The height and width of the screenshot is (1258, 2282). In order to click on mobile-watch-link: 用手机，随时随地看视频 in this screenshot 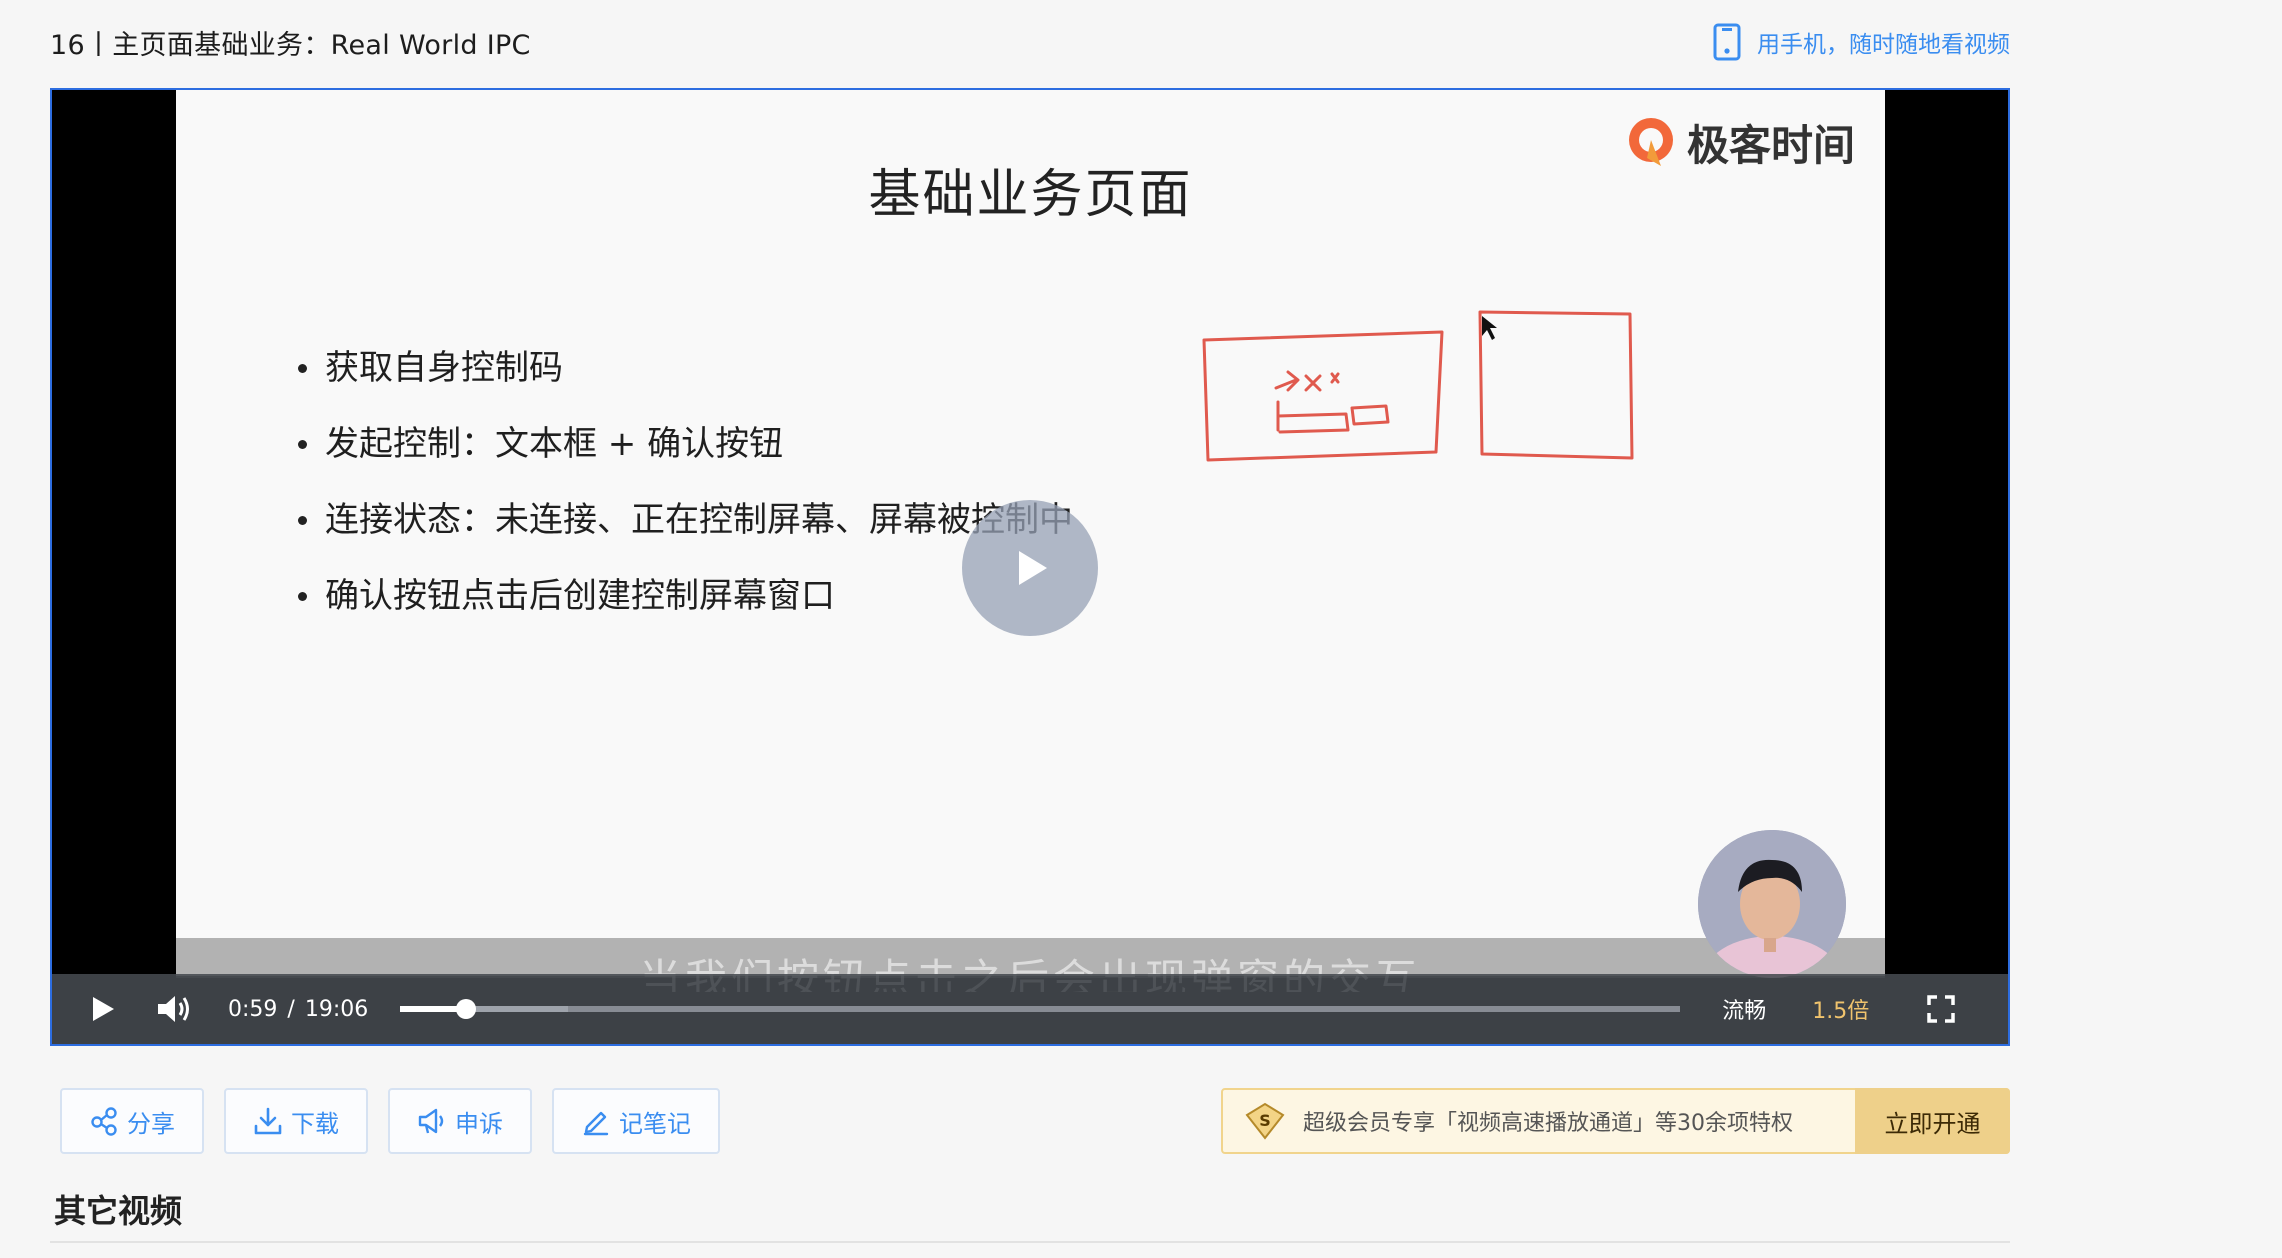, I will do `click(1861, 42)`.